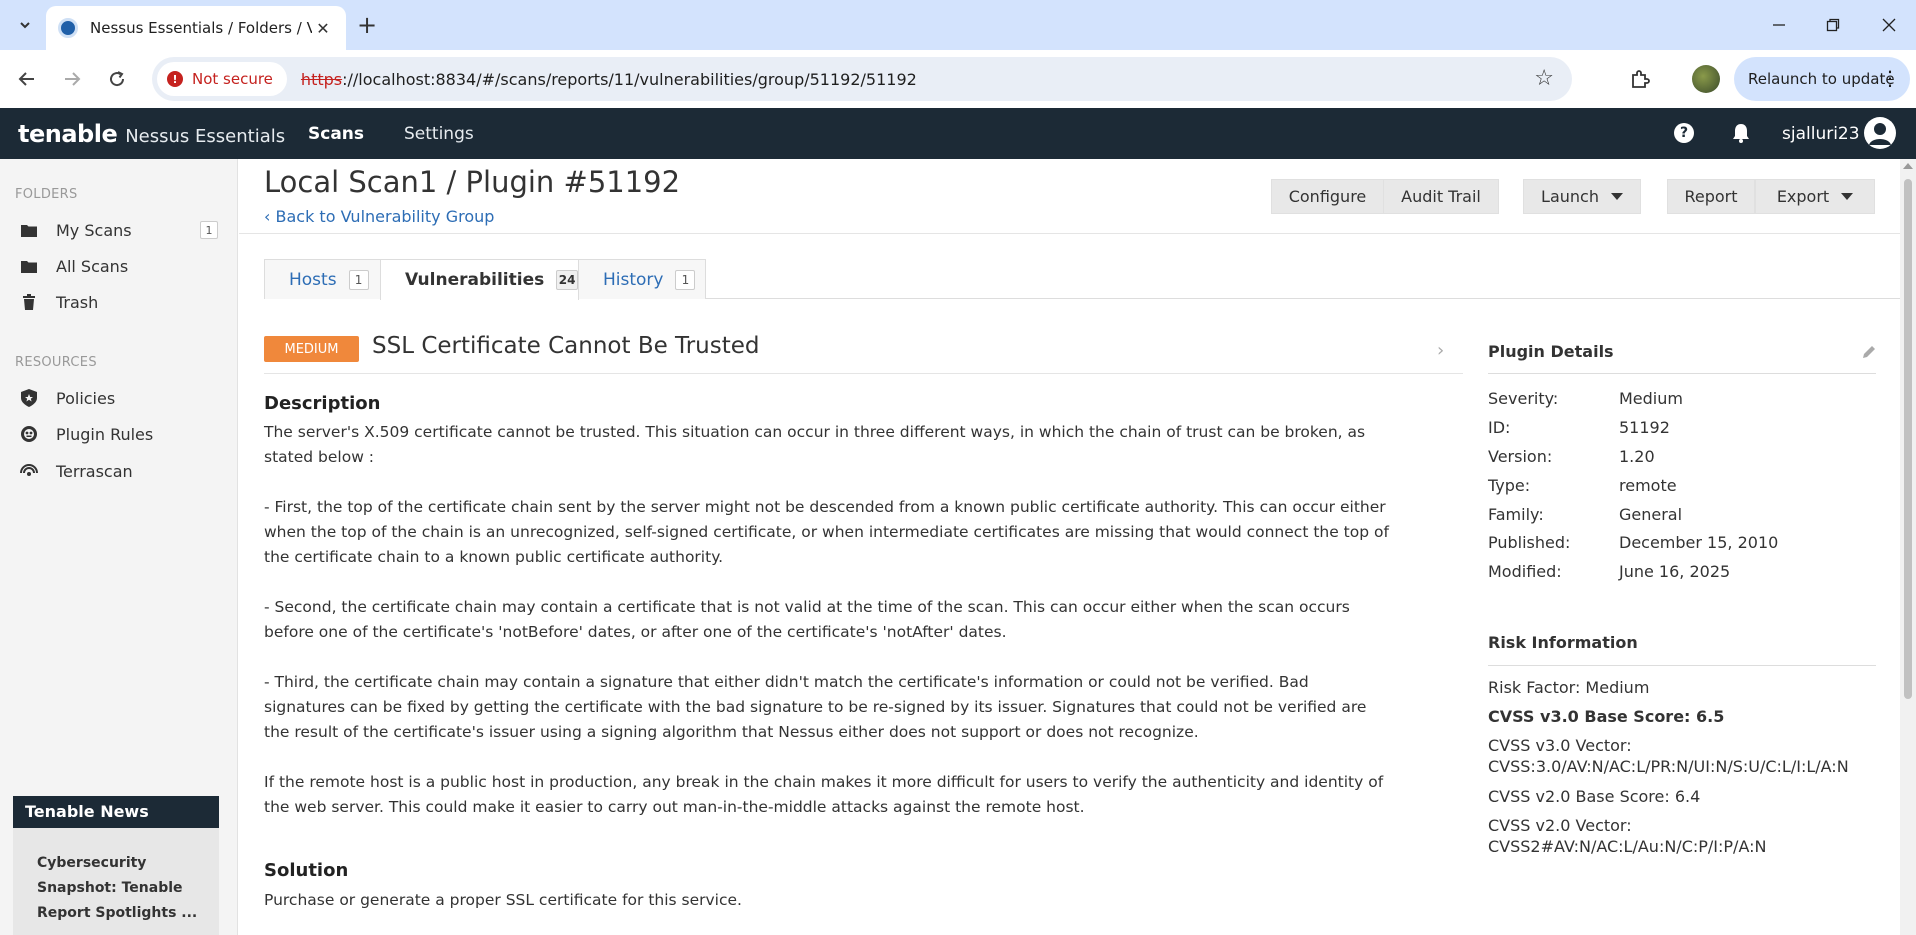 The image size is (1916, 935). What do you see at coordinates (1327, 196) in the screenshot?
I see `configure-button: Configure` at bounding box center [1327, 196].